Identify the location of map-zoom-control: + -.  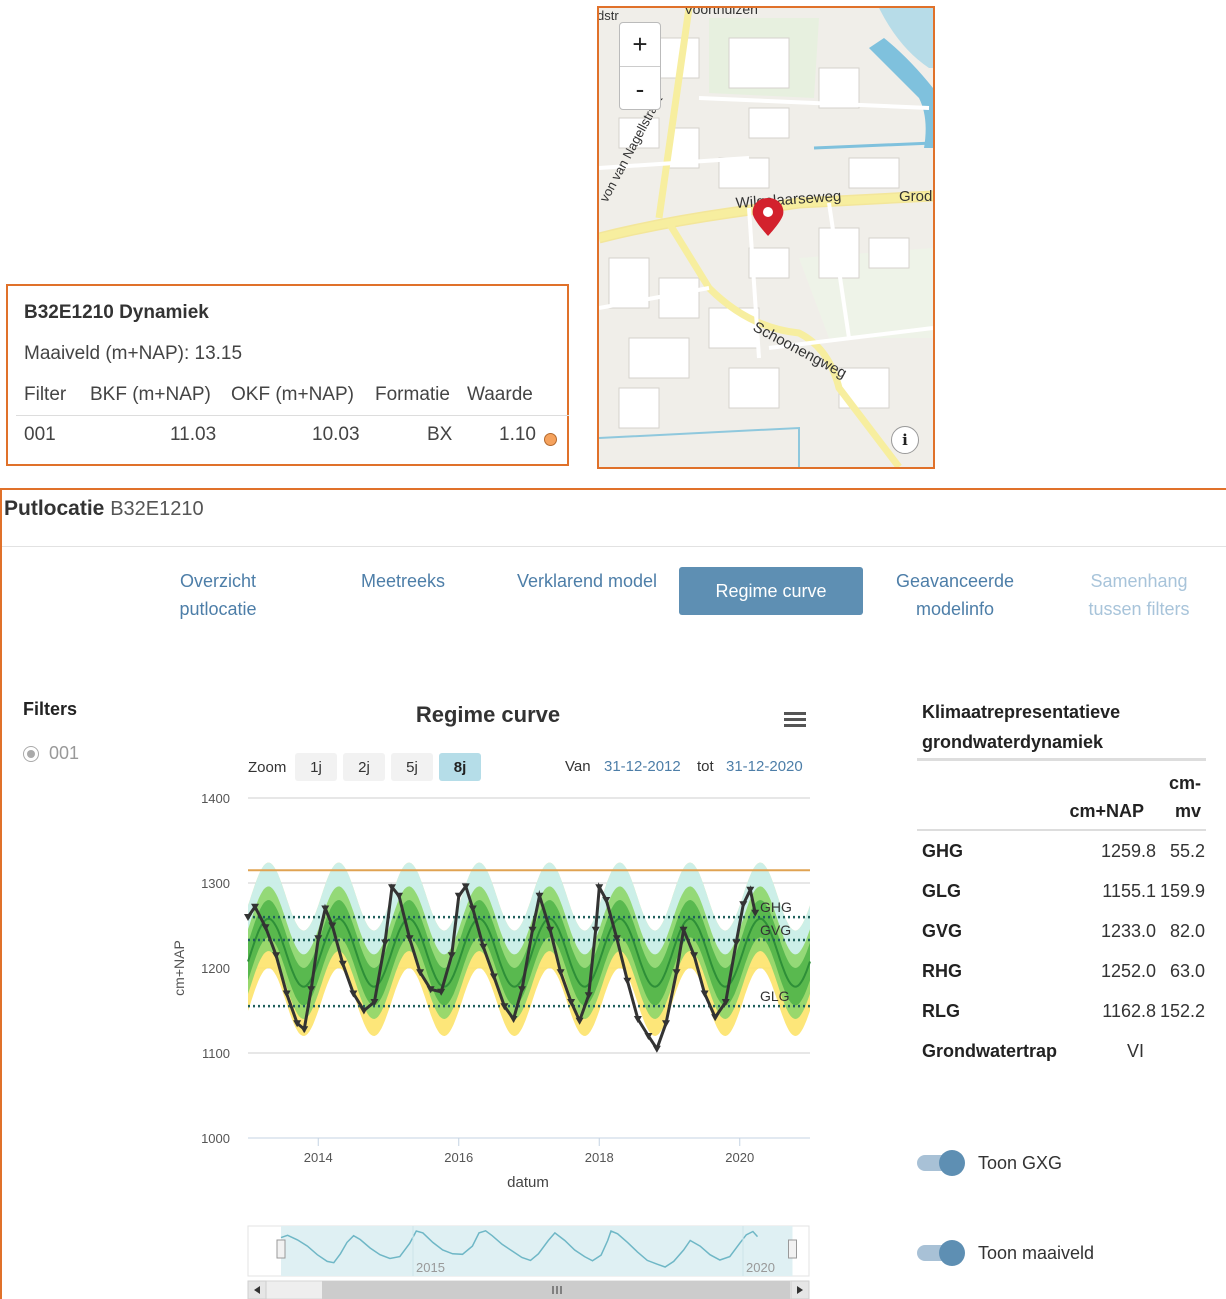
(640, 66).